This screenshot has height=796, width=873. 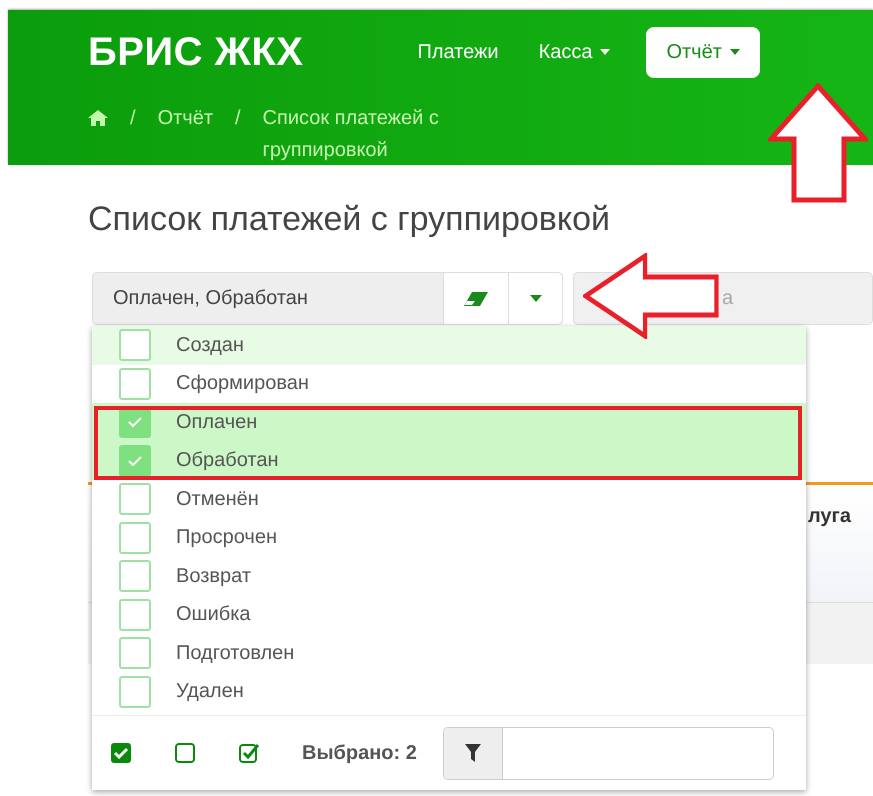 What do you see at coordinates (449, 576) in the screenshot?
I see `option-item: Возврат` at bounding box center [449, 576].